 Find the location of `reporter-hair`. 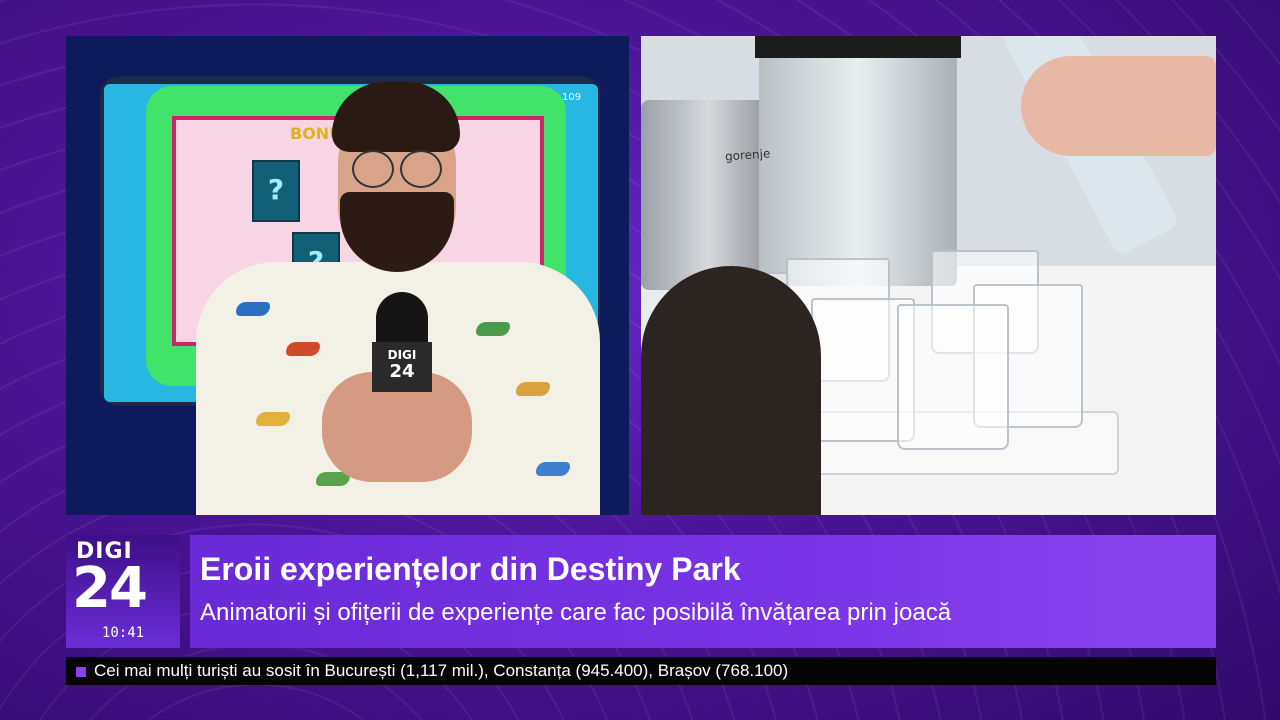

reporter-hair is located at coordinates (396, 117).